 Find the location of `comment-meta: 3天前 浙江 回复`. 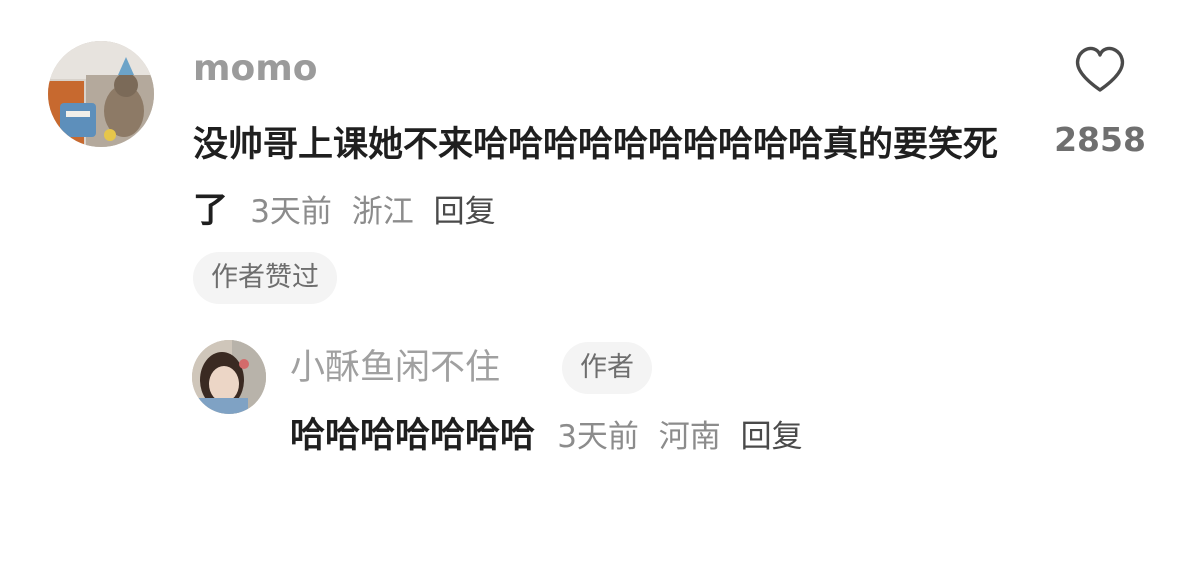

comment-meta: 3天前 浙江 回复 is located at coordinates (367, 212).